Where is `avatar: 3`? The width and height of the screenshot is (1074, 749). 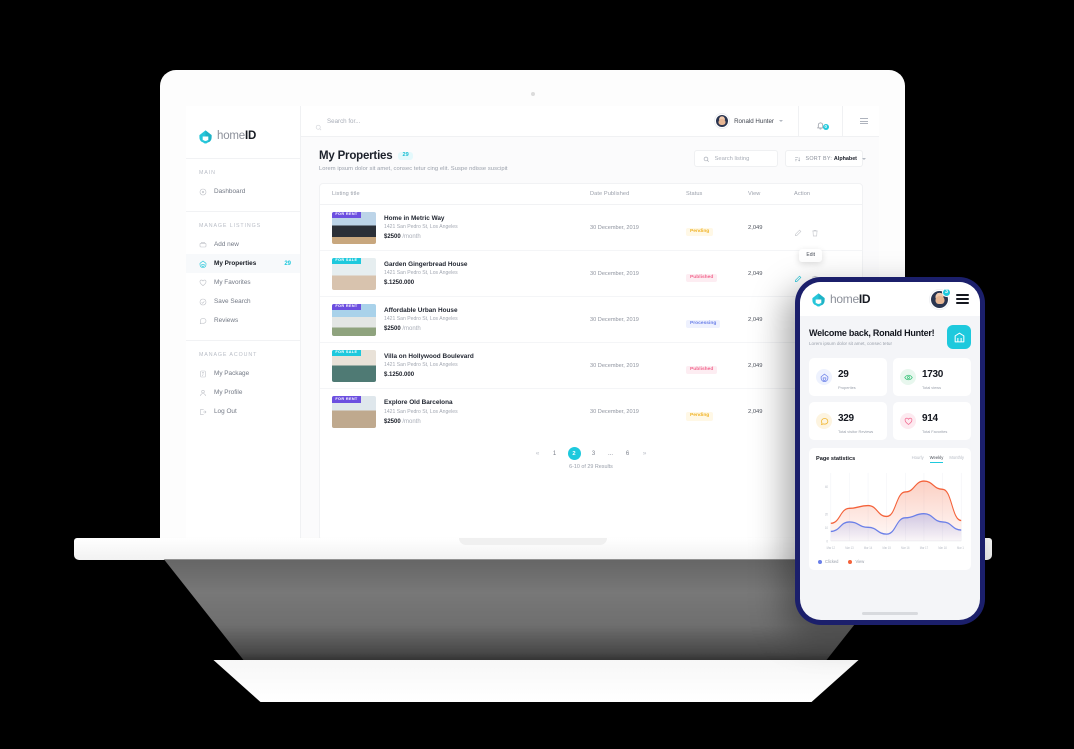 avatar: 3 is located at coordinates (941, 297).